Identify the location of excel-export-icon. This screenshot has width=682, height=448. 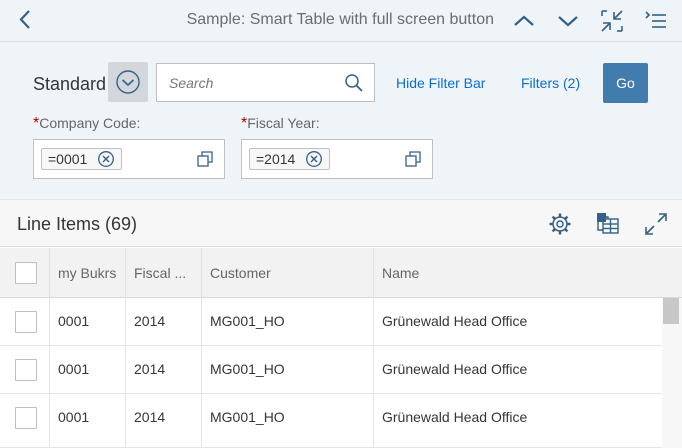
(608, 223).